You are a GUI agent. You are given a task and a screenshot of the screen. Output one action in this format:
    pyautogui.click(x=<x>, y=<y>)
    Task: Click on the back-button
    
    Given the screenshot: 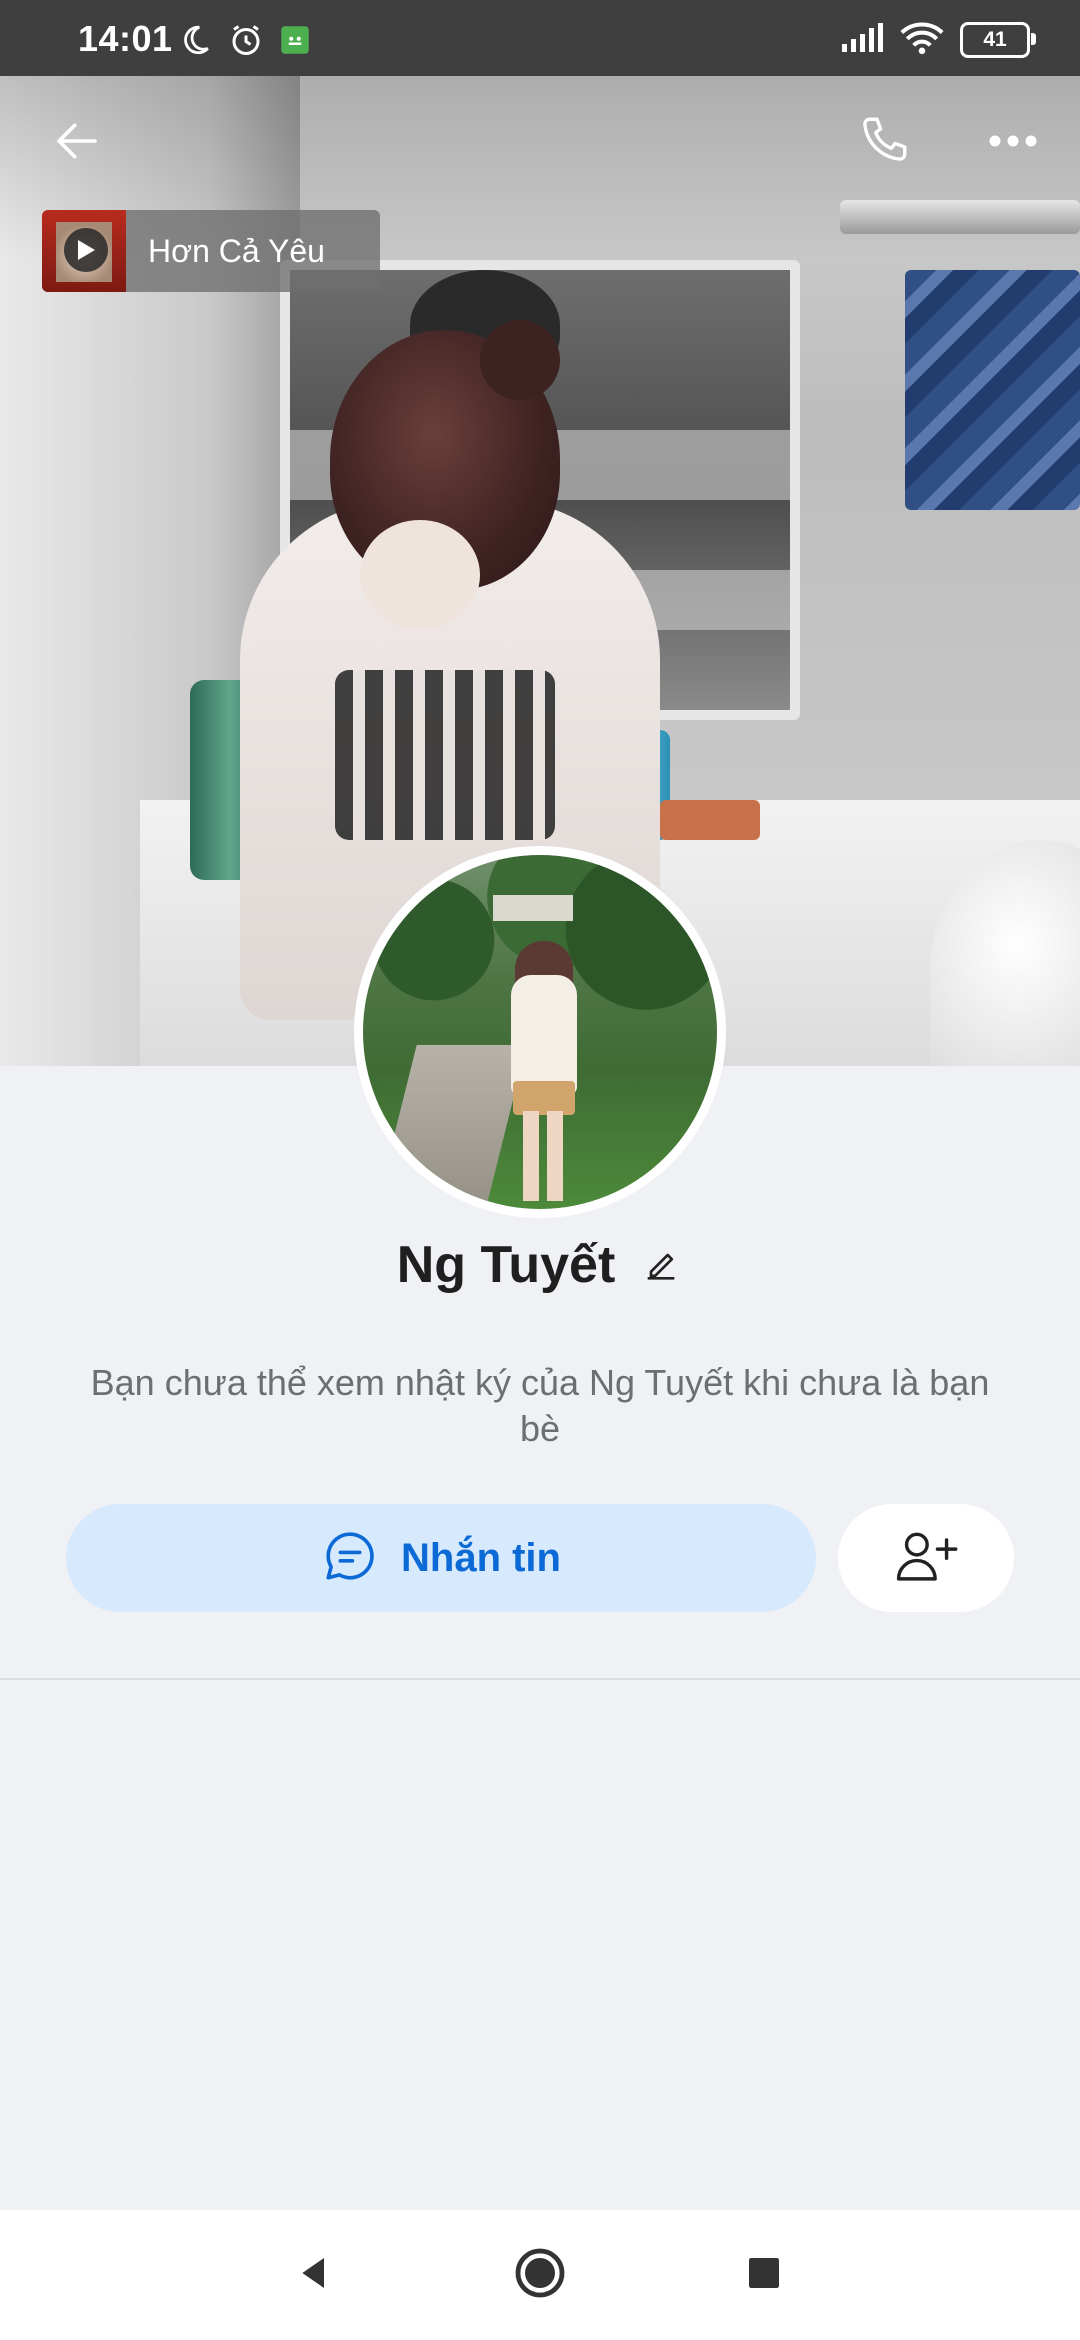 What is the action you would take?
    pyautogui.click(x=77, y=143)
    